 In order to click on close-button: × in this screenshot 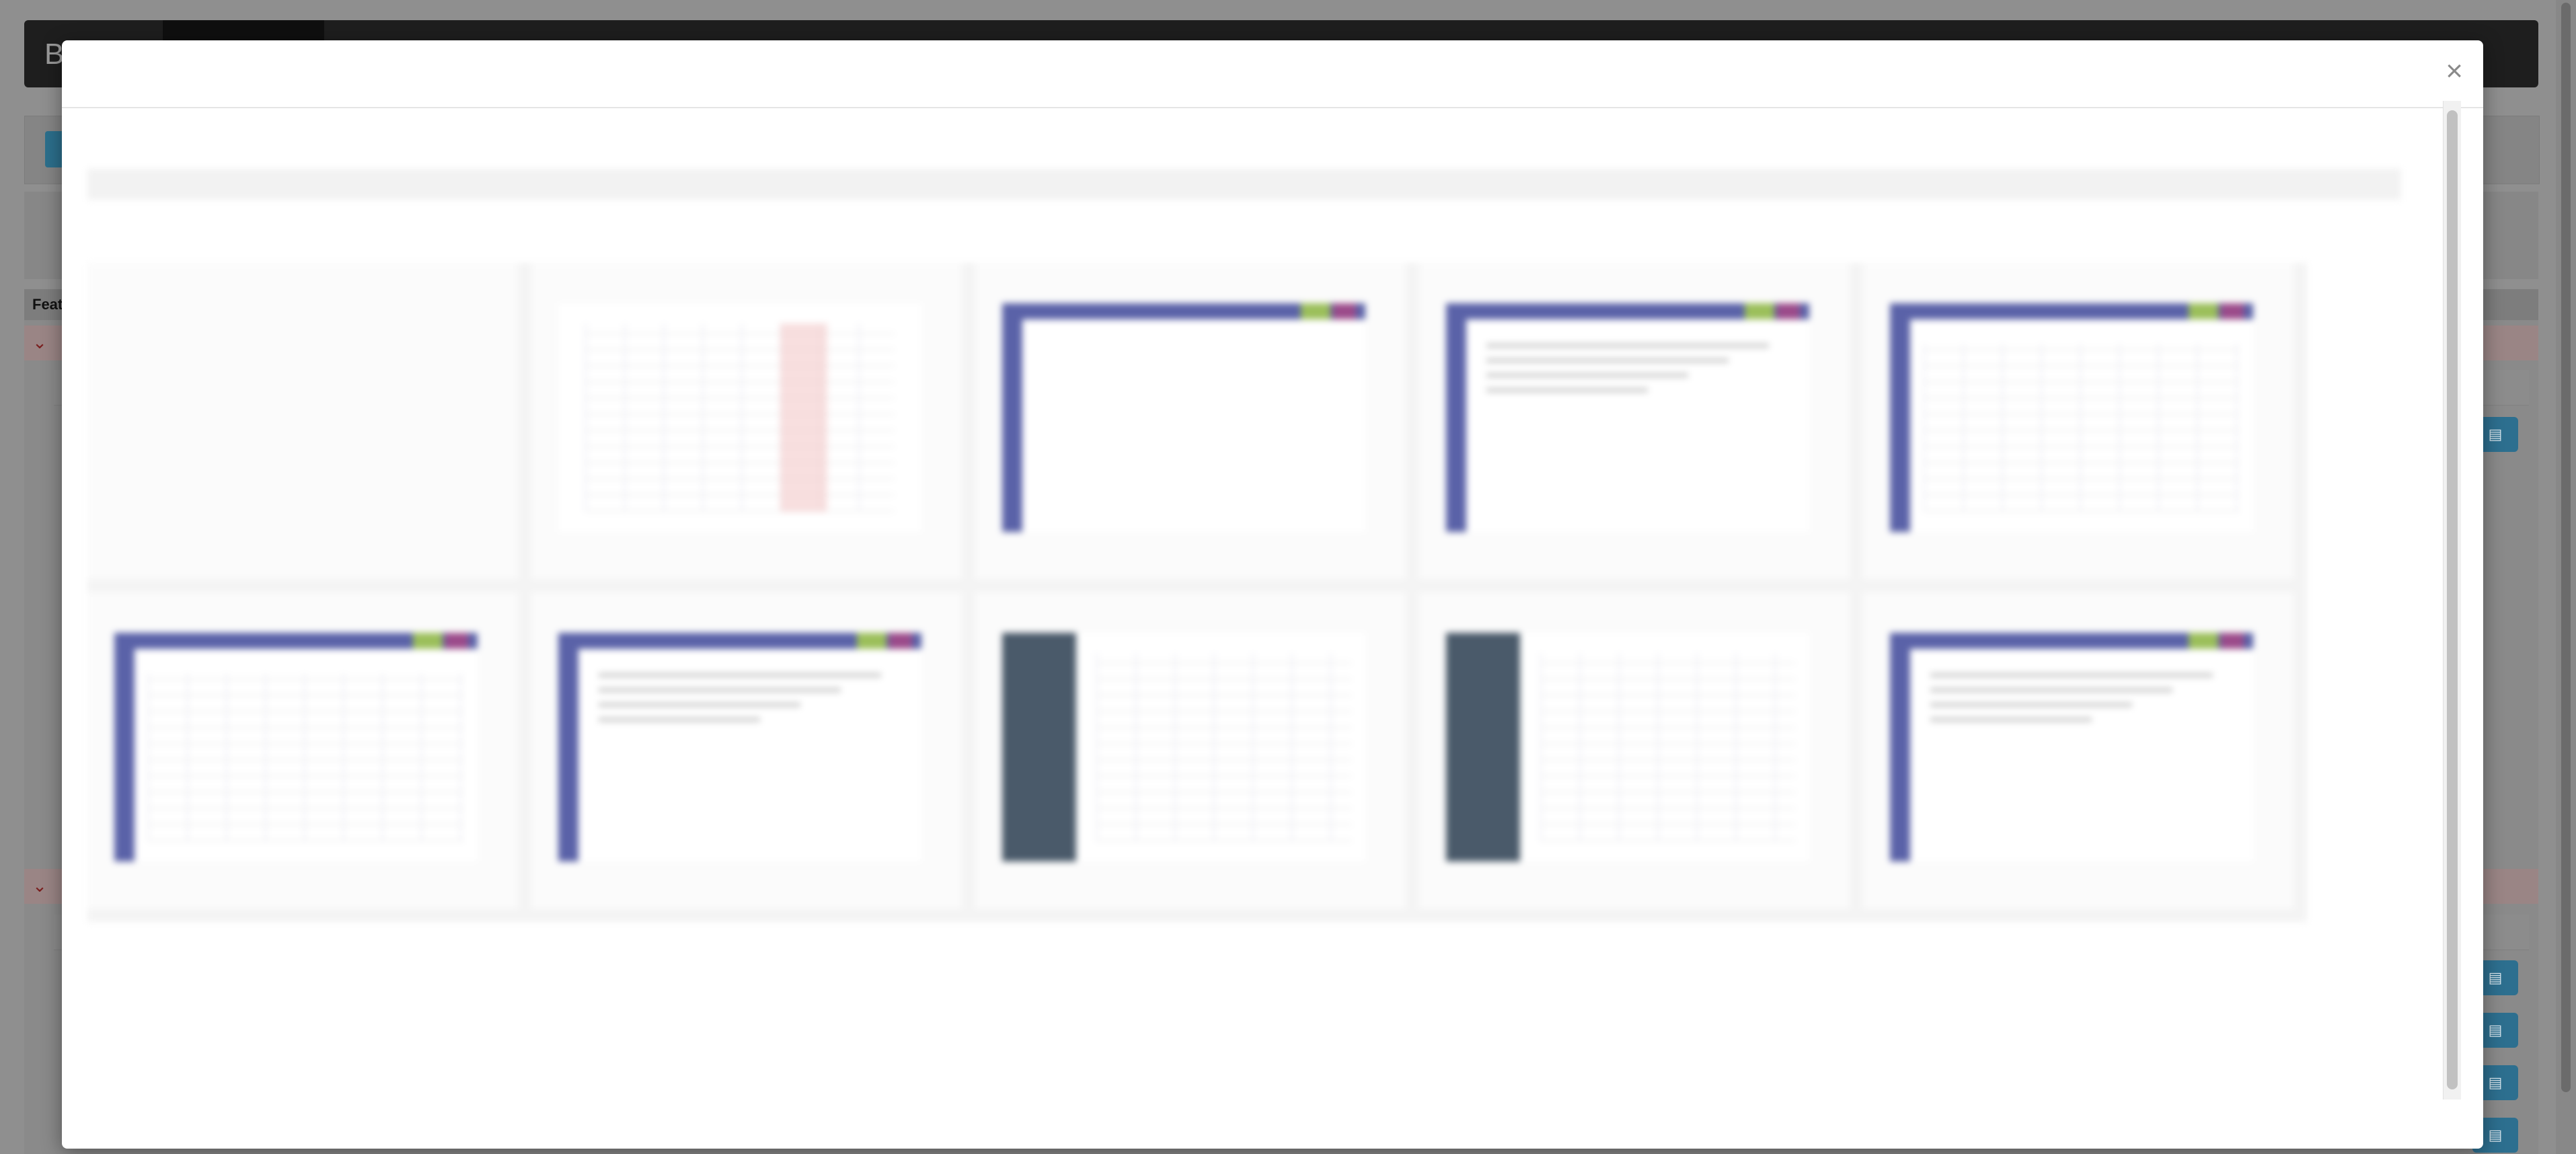, I will do `click(2454, 71)`.